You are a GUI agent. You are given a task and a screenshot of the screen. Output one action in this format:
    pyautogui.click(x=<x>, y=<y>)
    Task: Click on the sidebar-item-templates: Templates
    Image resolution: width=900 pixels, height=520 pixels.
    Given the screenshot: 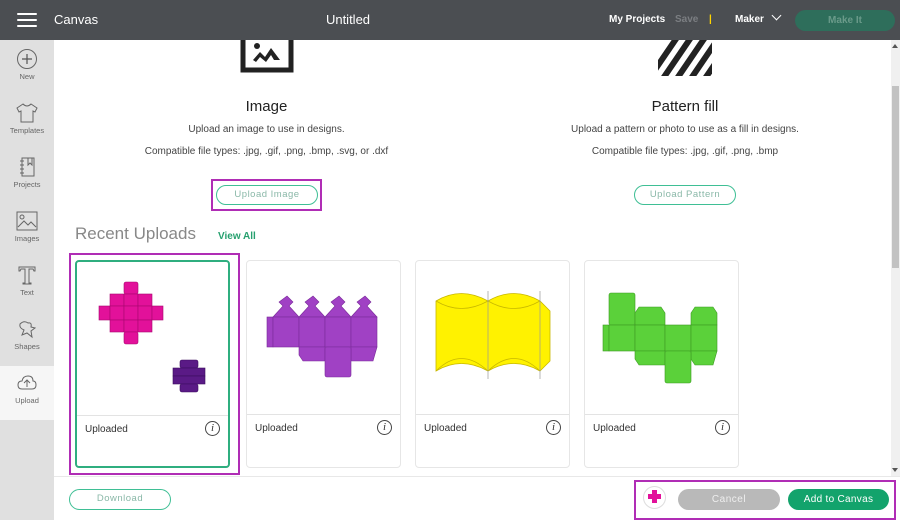 What is the action you would take?
    pyautogui.click(x=27, y=123)
    